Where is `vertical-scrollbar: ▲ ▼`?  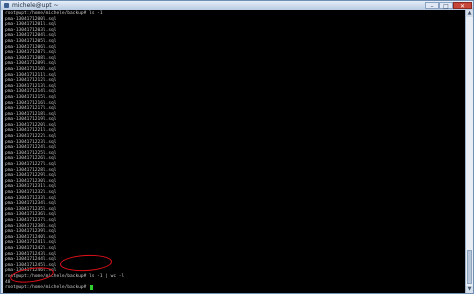
vertical-scrollbar: ▲ ▼ is located at coordinates (469, 151).